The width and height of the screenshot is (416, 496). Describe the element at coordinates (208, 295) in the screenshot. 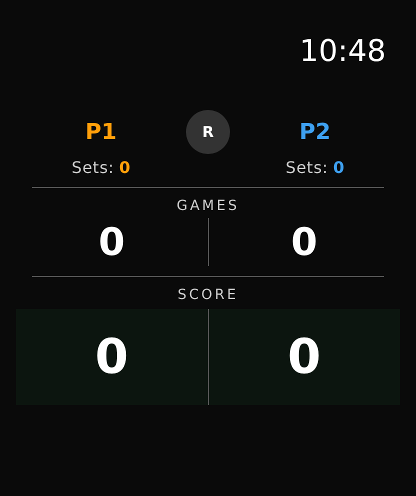

I see `score-label: SCORE` at that location.